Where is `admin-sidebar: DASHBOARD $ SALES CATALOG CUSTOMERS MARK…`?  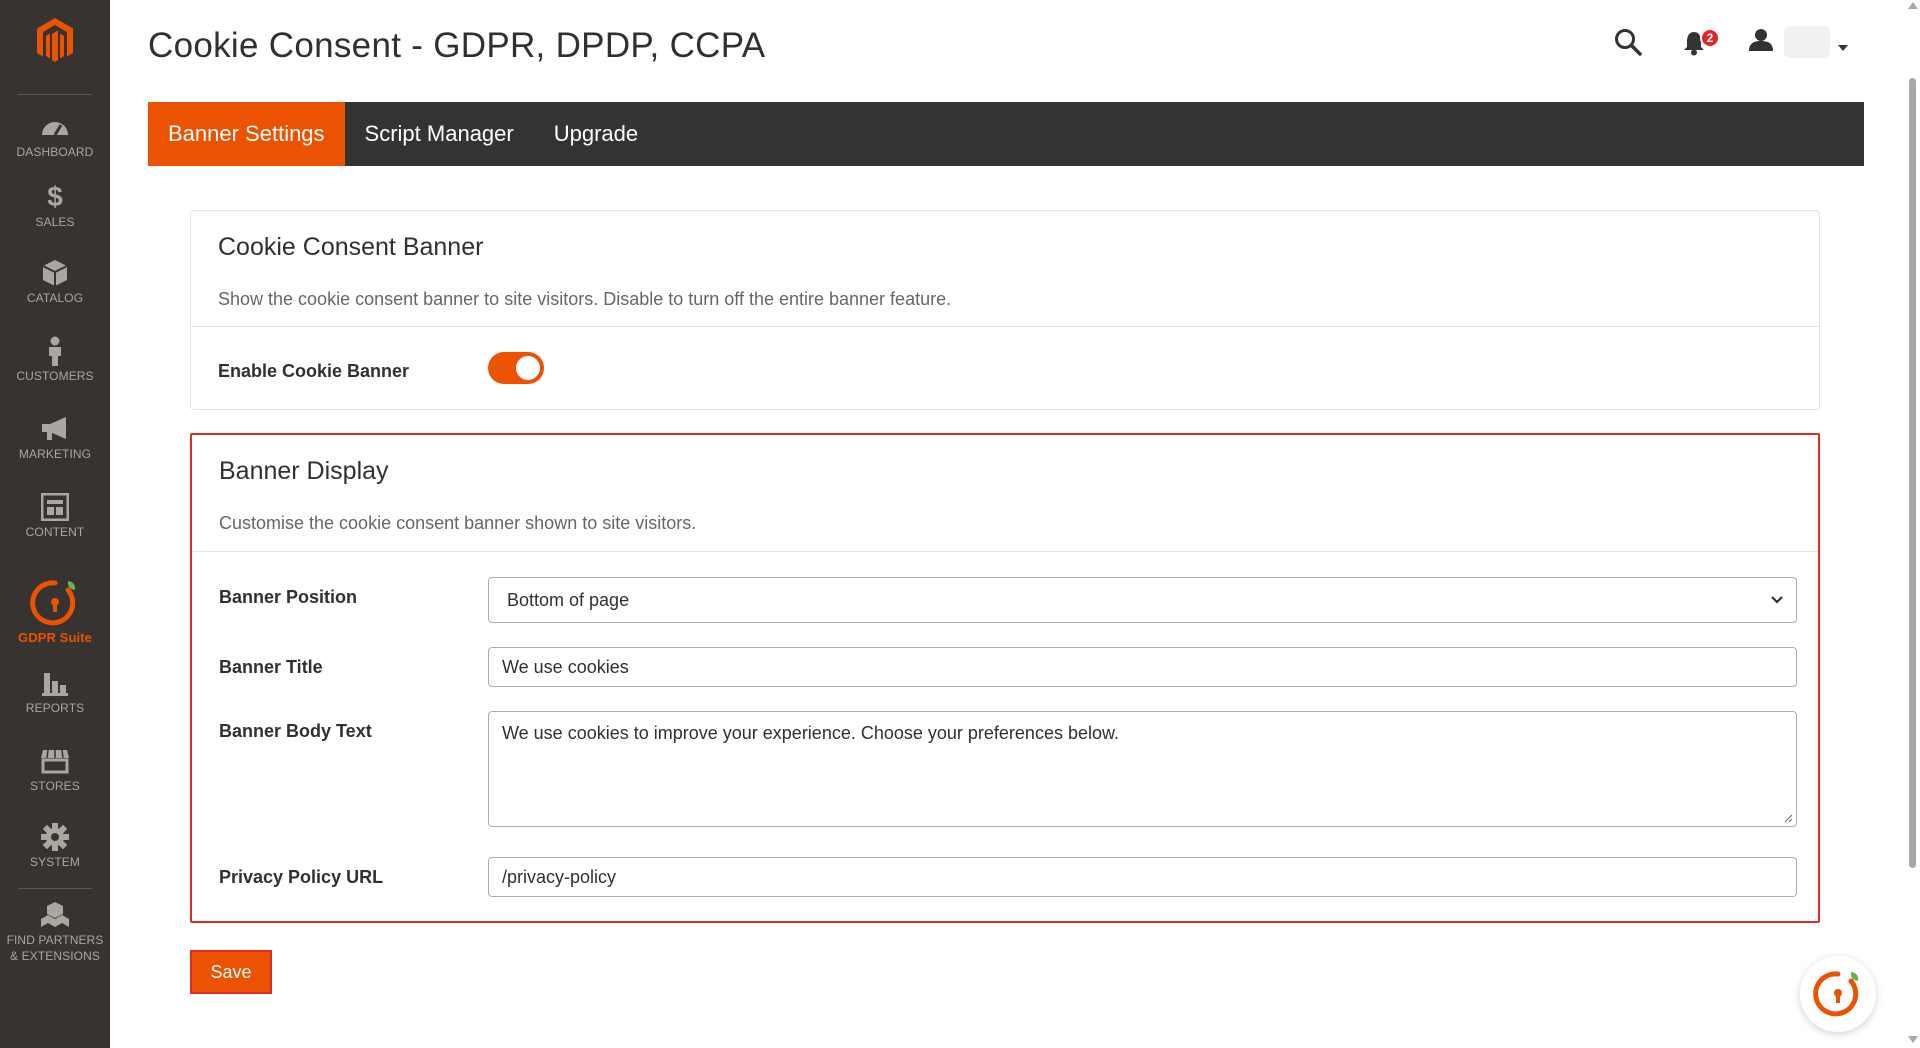 admin-sidebar: DASHBOARD $ SALES CATALOG CUSTOMERS MARK… is located at coordinates (55, 524).